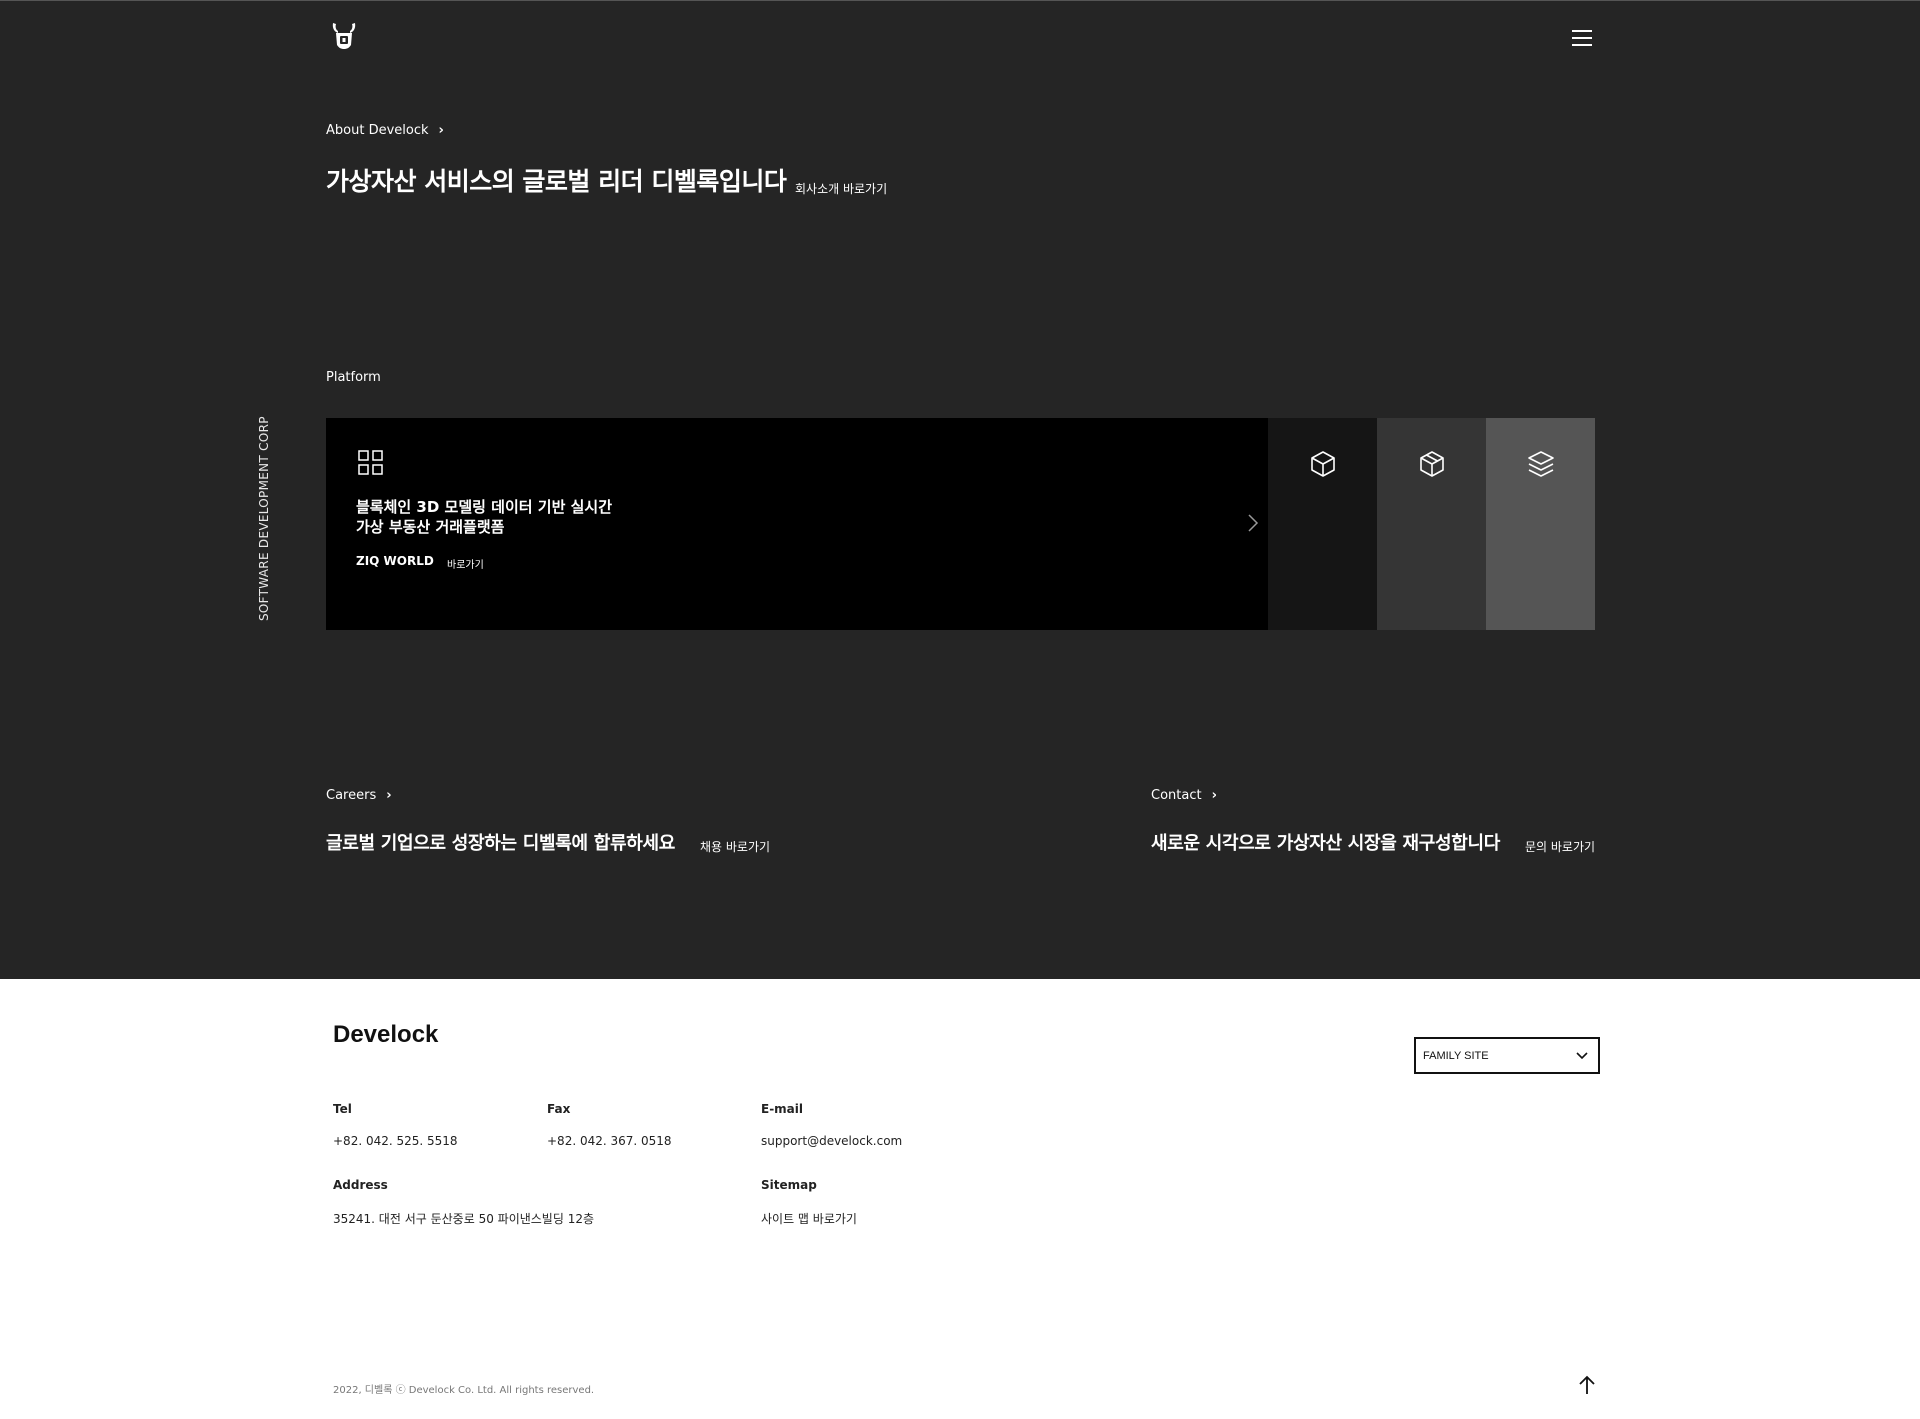  I want to click on platform-tab-package, so click(1432, 524).